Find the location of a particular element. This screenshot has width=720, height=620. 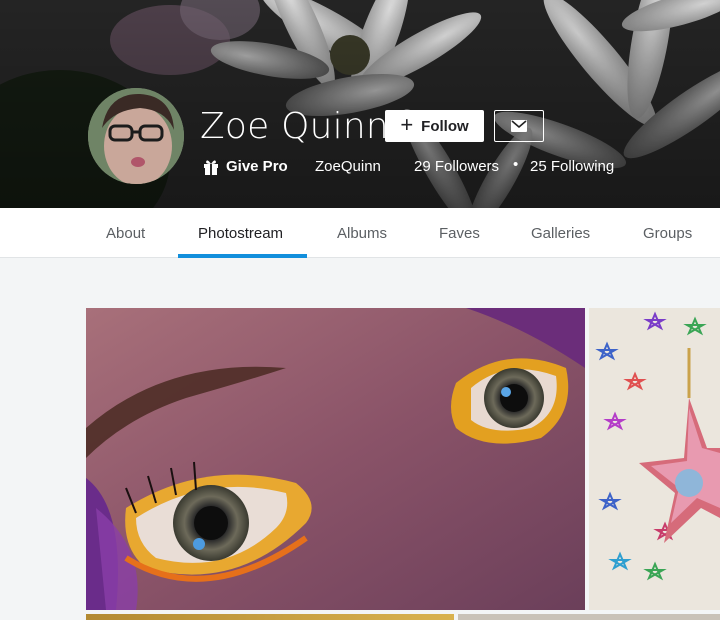

tab-albums: Albums is located at coordinates (362, 233).